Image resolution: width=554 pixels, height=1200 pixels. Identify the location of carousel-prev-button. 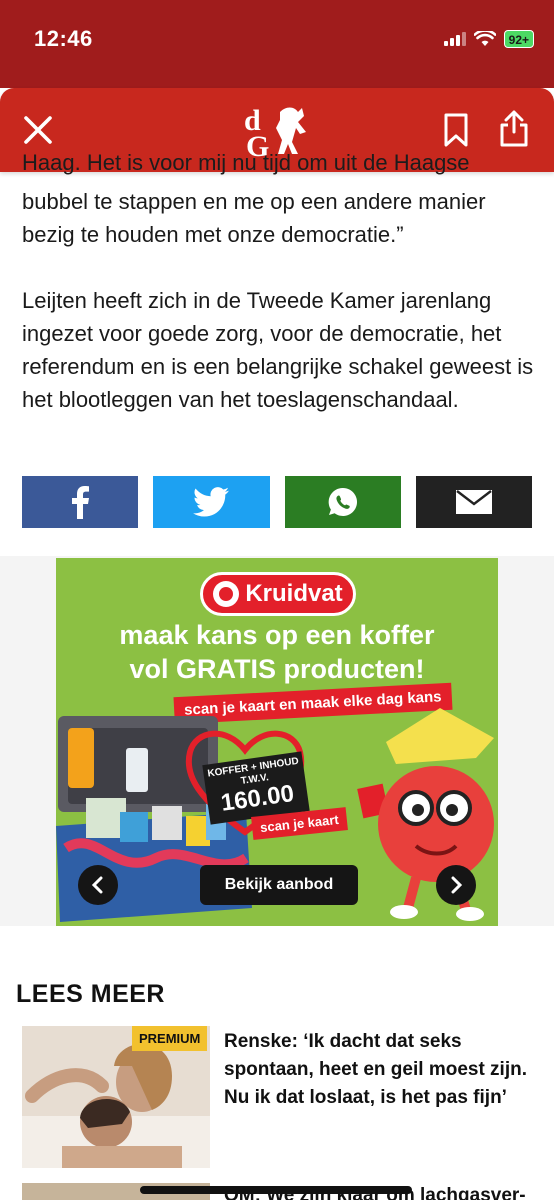
(98, 885).